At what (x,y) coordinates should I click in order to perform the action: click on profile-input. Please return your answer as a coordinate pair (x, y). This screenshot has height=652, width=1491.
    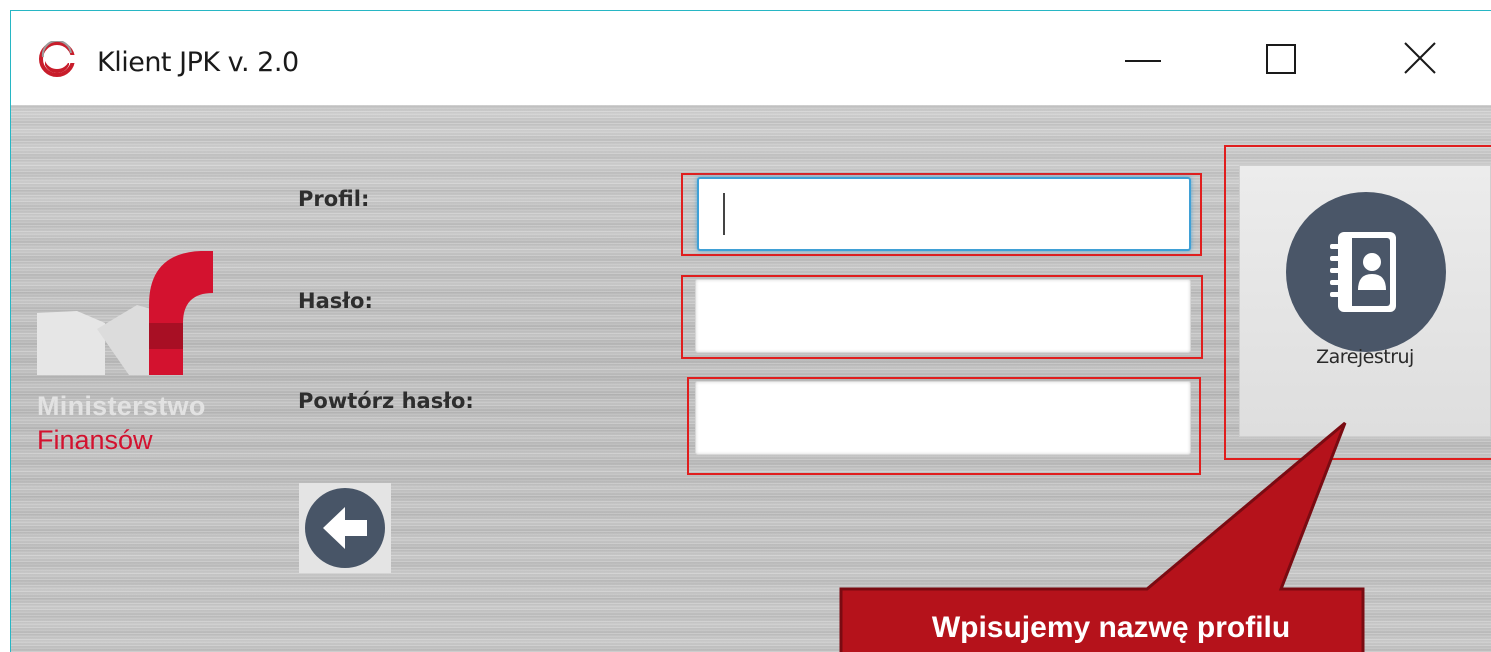
    Looking at the image, I should click on (944, 214).